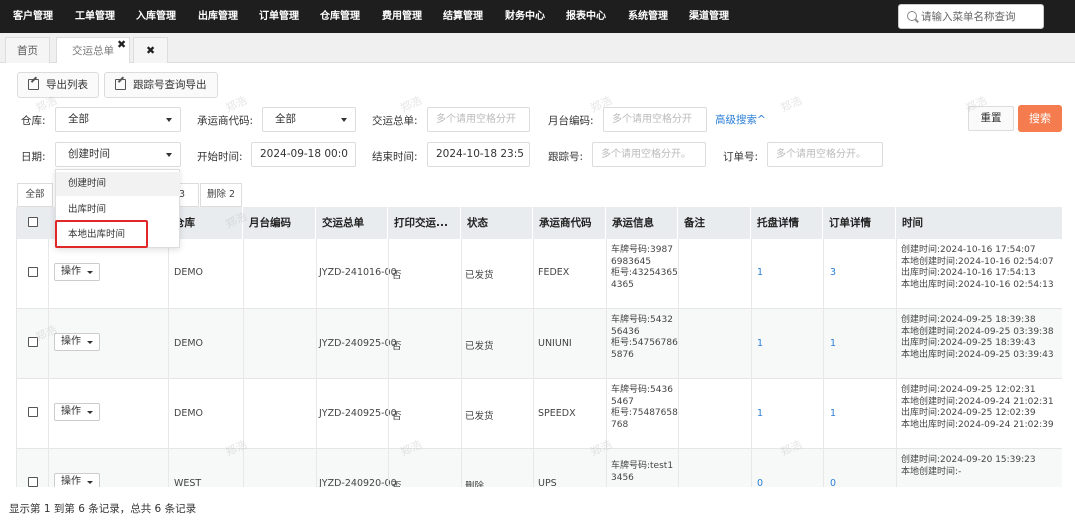  I want to click on cell-time: 创建时间:2024-09-20 15:39:23 本地创建时间:-, so click(968, 466).